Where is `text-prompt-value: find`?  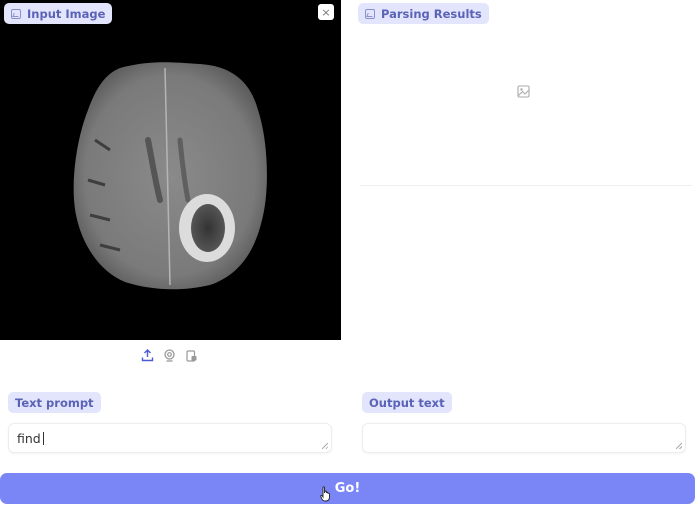 text-prompt-value: find is located at coordinates (29, 438).